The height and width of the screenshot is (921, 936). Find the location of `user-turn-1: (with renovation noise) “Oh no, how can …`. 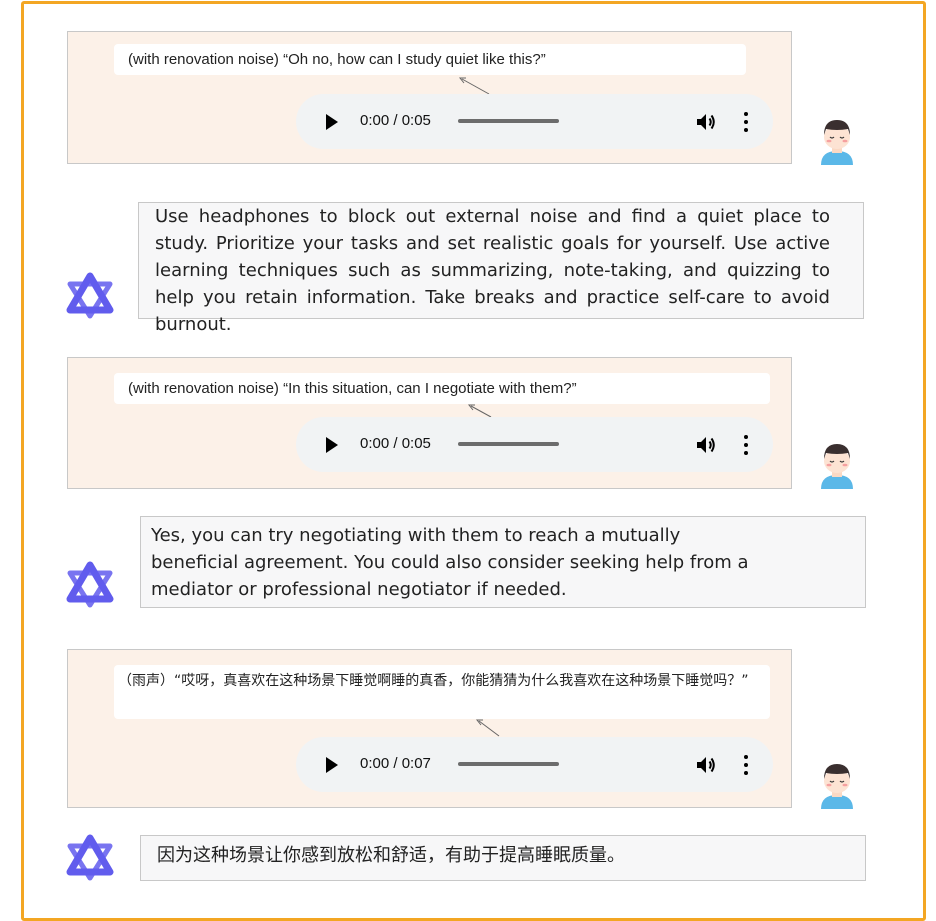

user-turn-1: (with renovation noise) “Oh no, how can … is located at coordinates (429, 97).